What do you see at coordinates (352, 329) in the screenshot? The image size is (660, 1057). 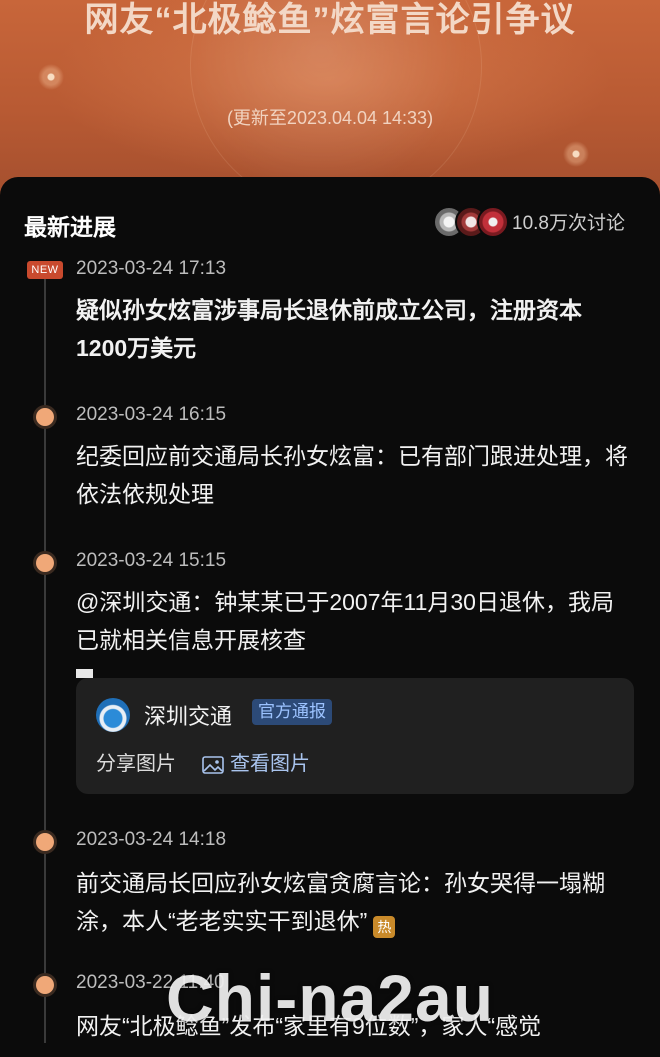 I see `timeline-item-text: 疑似孙女炫富涉事局长退休前成立公司，注册资本1200万美元` at bounding box center [352, 329].